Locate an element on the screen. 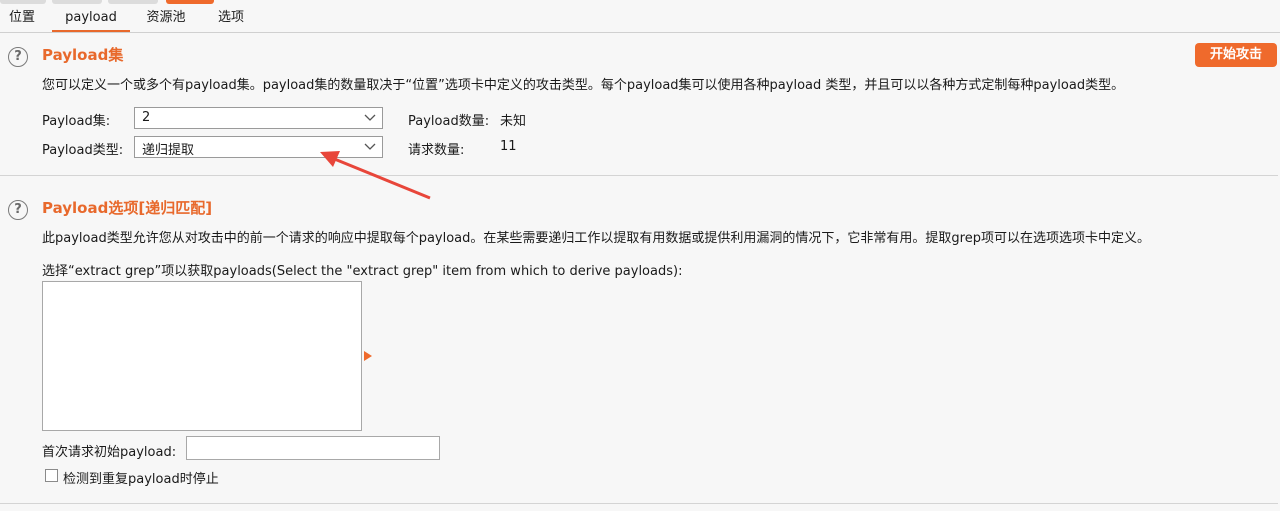  request-count-label: 请求数量: is located at coordinates (436, 150).